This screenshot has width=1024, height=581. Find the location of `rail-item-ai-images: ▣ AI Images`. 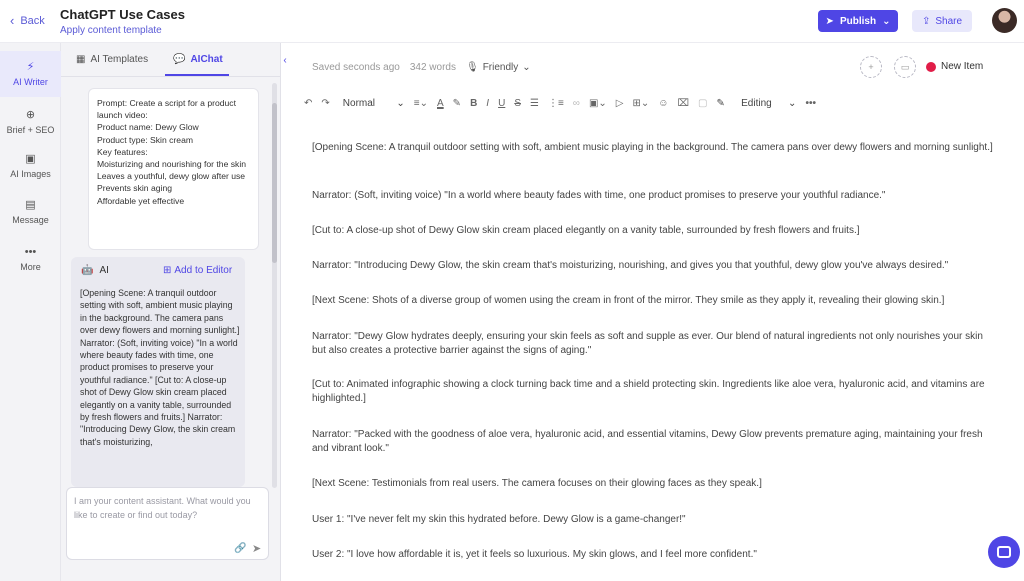

rail-item-ai-images: ▣ AI Images is located at coordinates (30, 166).